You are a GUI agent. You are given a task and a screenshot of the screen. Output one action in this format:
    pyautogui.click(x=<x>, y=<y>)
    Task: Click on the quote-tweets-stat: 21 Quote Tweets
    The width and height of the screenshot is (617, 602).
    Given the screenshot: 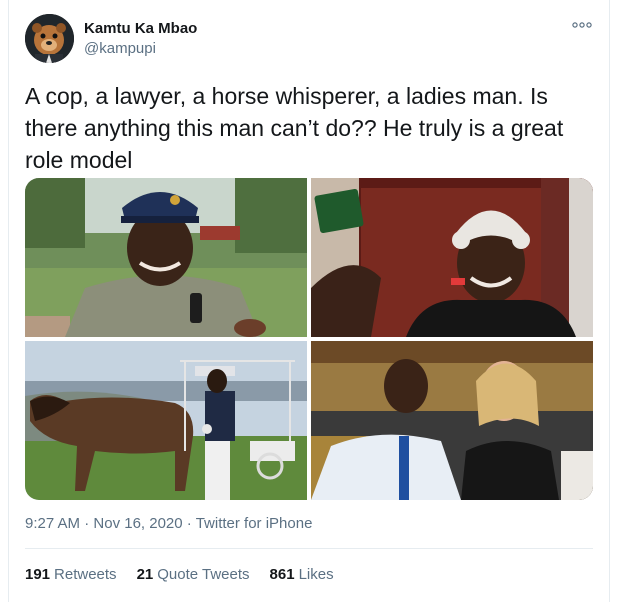 What is the action you would take?
    pyautogui.click(x=193, y=574)
    